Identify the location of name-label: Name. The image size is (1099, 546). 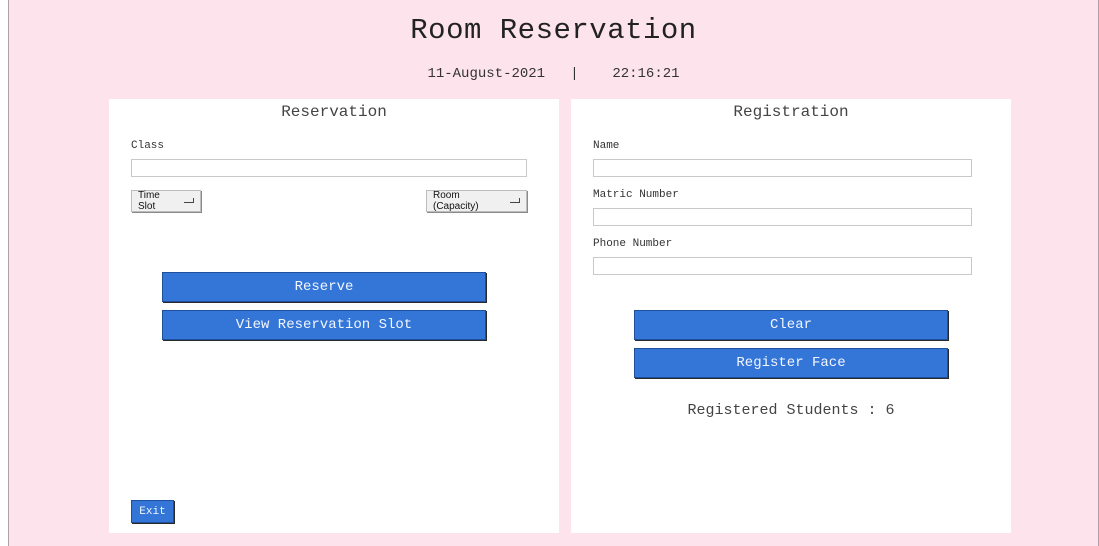
(606, 146).